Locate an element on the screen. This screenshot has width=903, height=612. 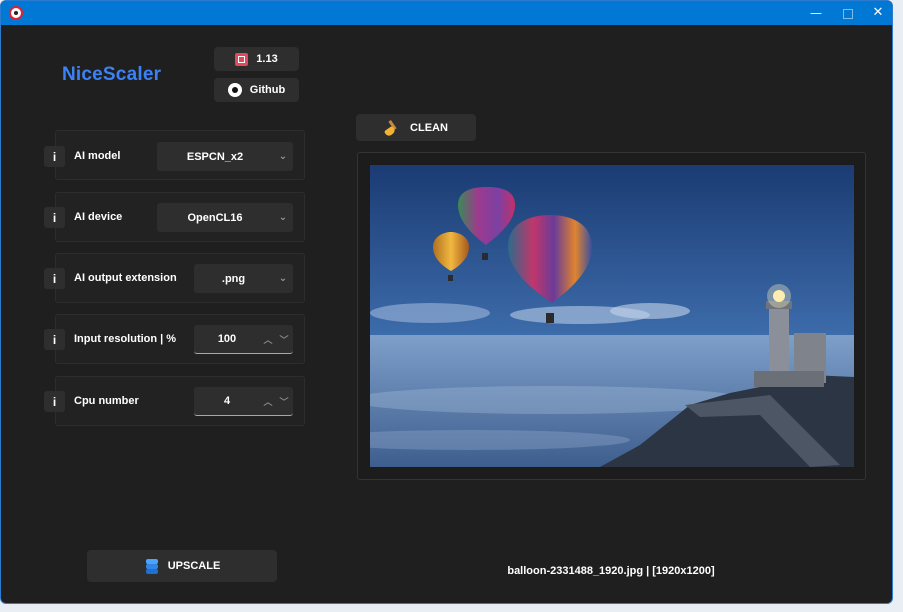
ai-device-info-button: i is located at coordinates (54, 217).